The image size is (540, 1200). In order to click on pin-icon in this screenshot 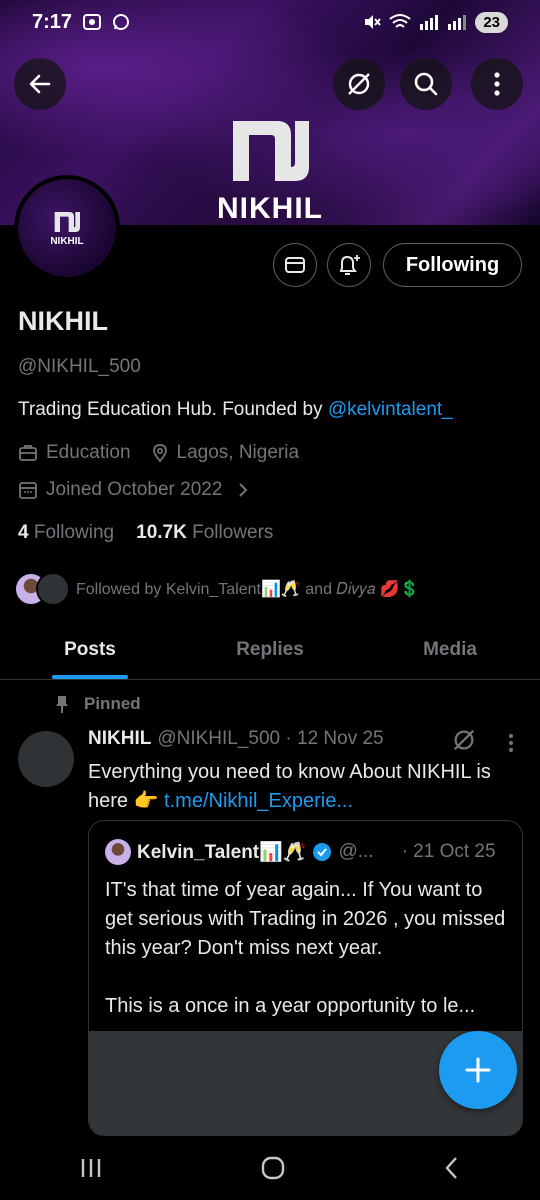, I will do `click(62, 704)`.